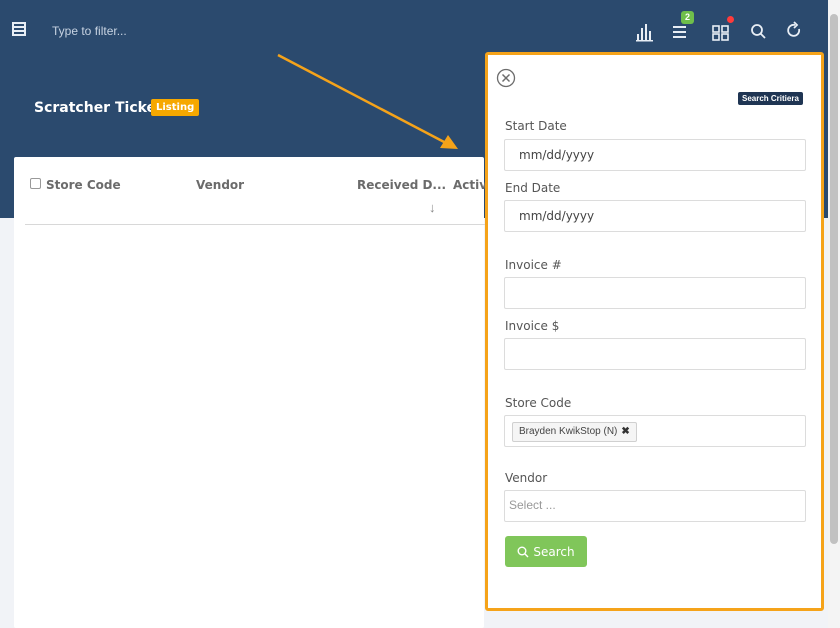 Image resolution: width=840 pixels, height=628 pixels. Describe the element at coordinates (538, 403) in the screenshot. I see `store-code-label: Store Code` at that location.